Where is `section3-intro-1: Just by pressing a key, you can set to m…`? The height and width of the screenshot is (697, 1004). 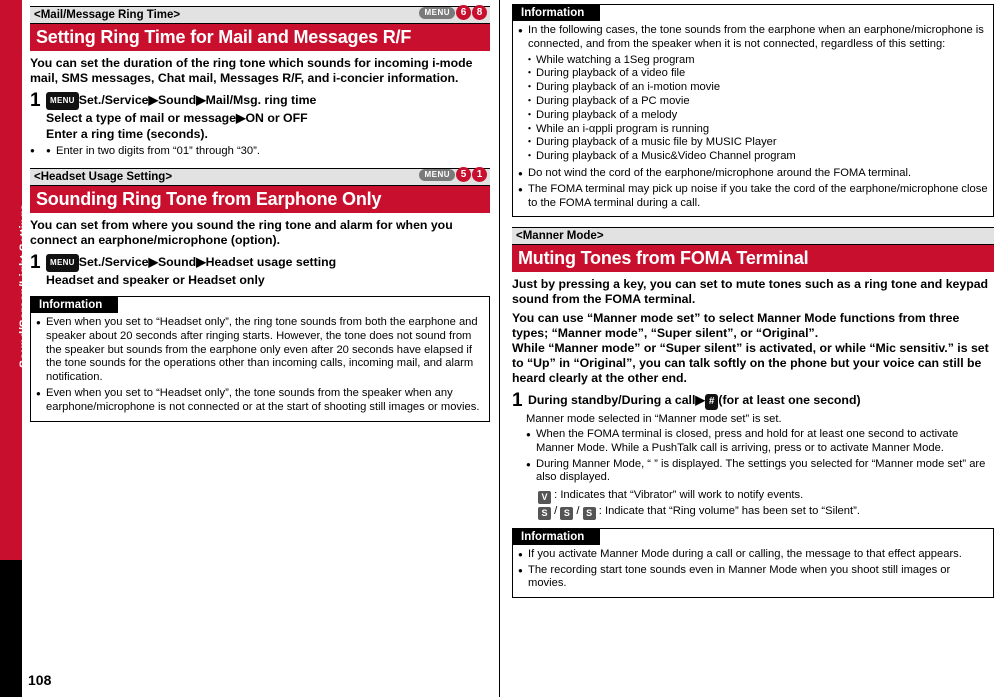 section3-intro-1: Just by pressing a key, you can set to m… is located at coordinates (750, 292).